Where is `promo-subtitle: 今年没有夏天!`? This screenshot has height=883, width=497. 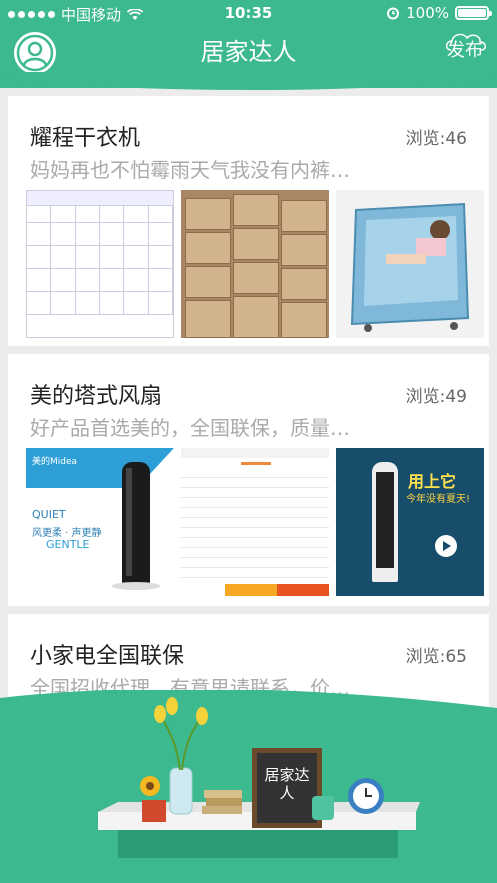 promo-subtitle: 今年没有夏天! is located at coordinates (438, 499).